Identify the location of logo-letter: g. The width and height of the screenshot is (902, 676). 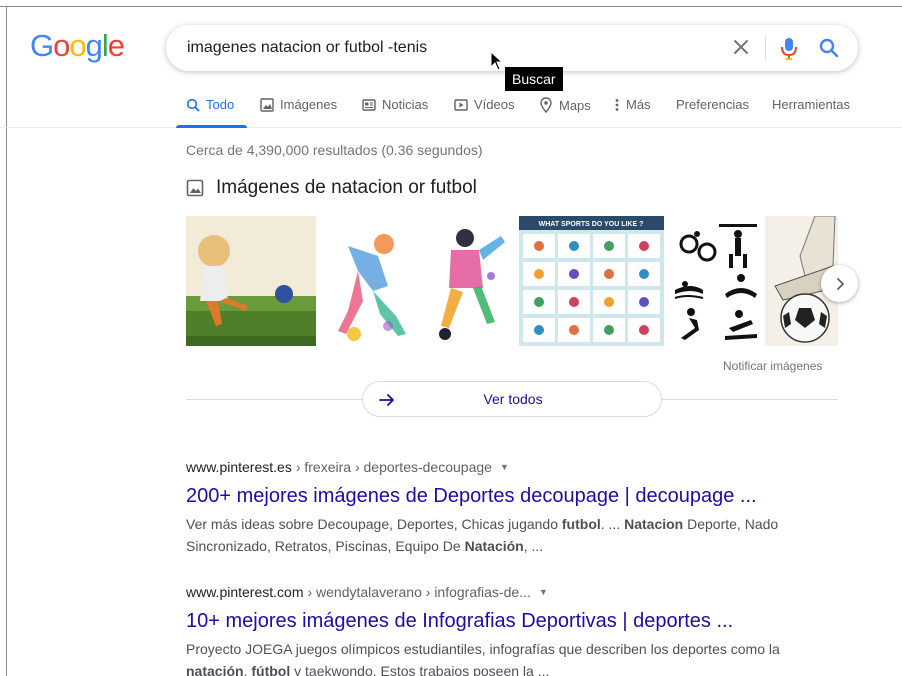
(94, 45).